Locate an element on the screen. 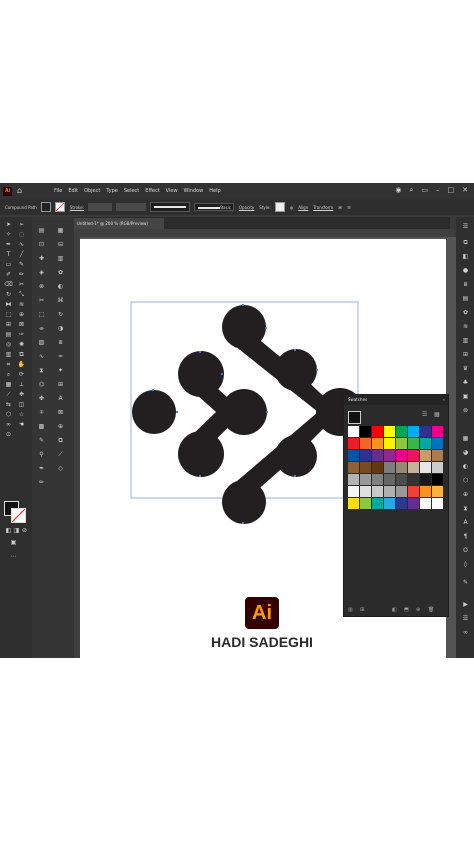  list-view-icon: ☰ is located at coordinates (427, 416).